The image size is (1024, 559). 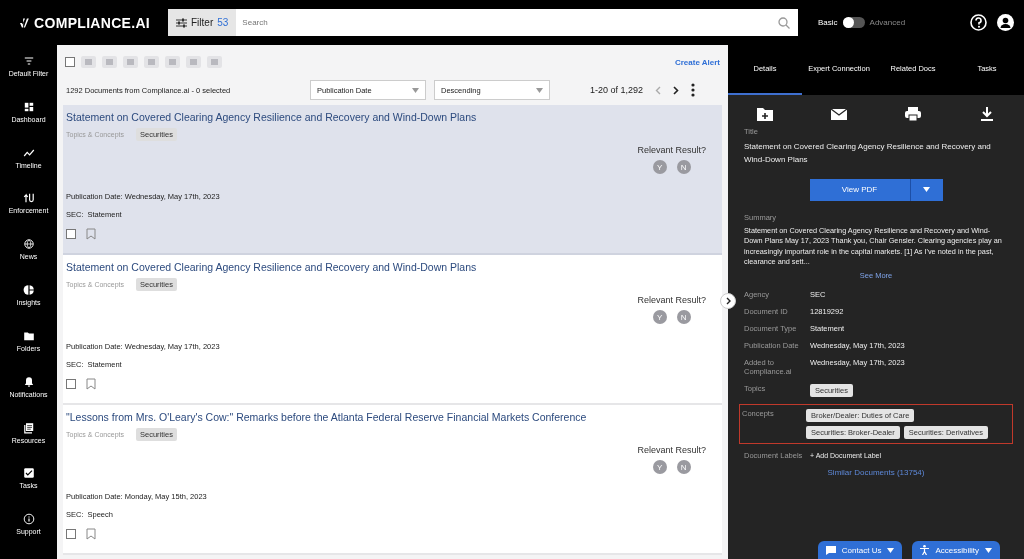 What do you see at coordinates (765, 114) in the screenshot?
I see `add-folder-icon` at bounding box center [765, 114].